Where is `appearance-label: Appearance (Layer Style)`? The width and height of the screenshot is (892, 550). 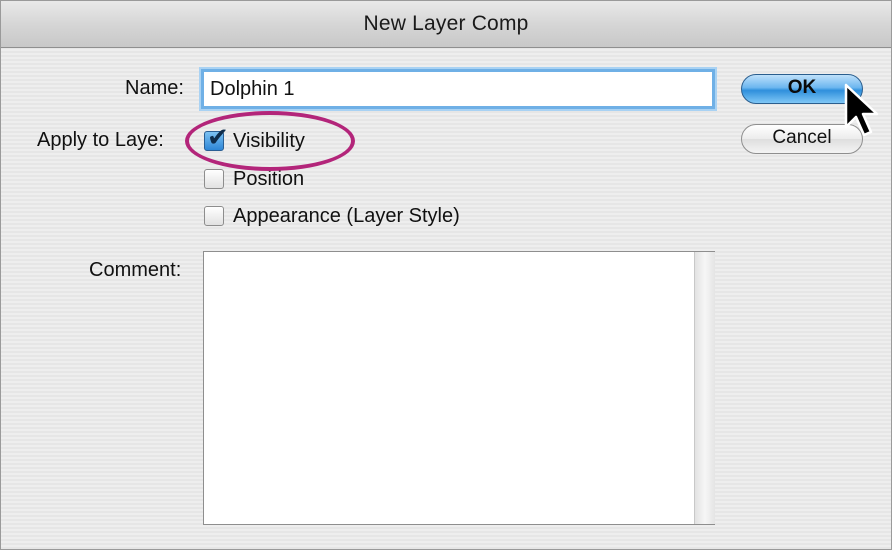
appearance-label: Appearance (Layer Style) is located at coordinates (346, 215).